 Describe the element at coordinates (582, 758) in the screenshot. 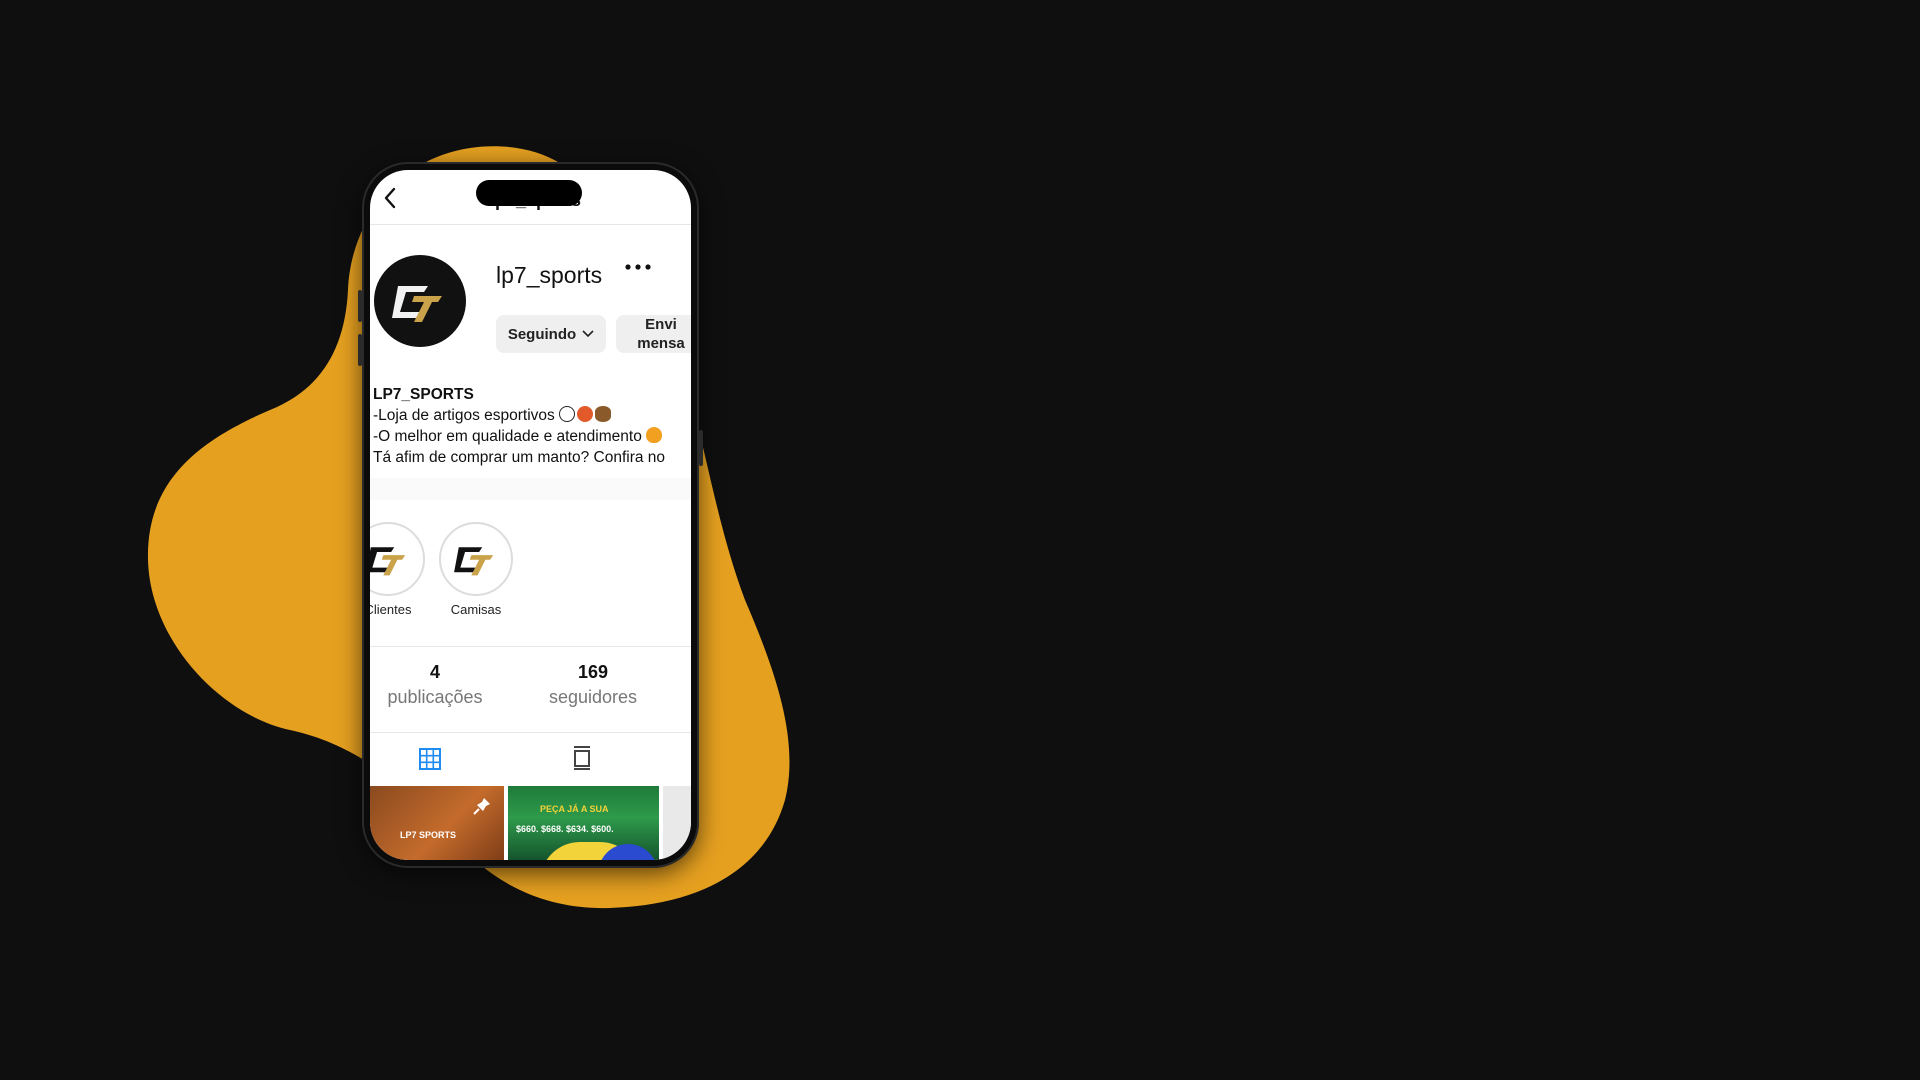

I see `feed-icon` at that location.